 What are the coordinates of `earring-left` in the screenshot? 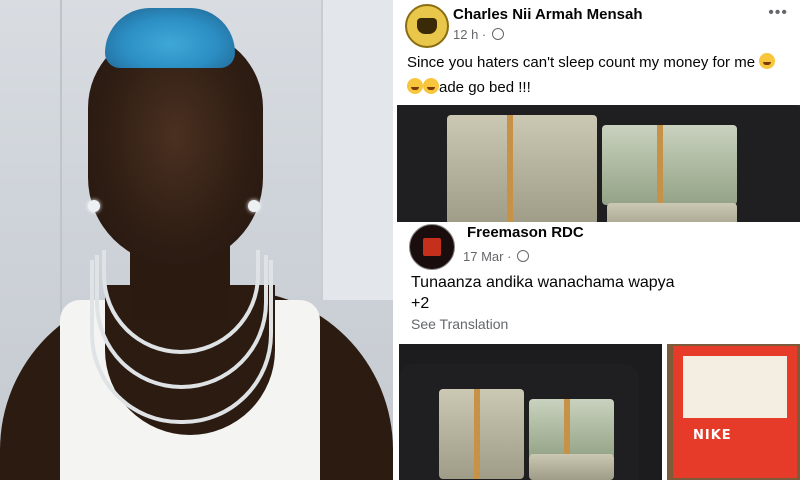 It's located at (94, 206).